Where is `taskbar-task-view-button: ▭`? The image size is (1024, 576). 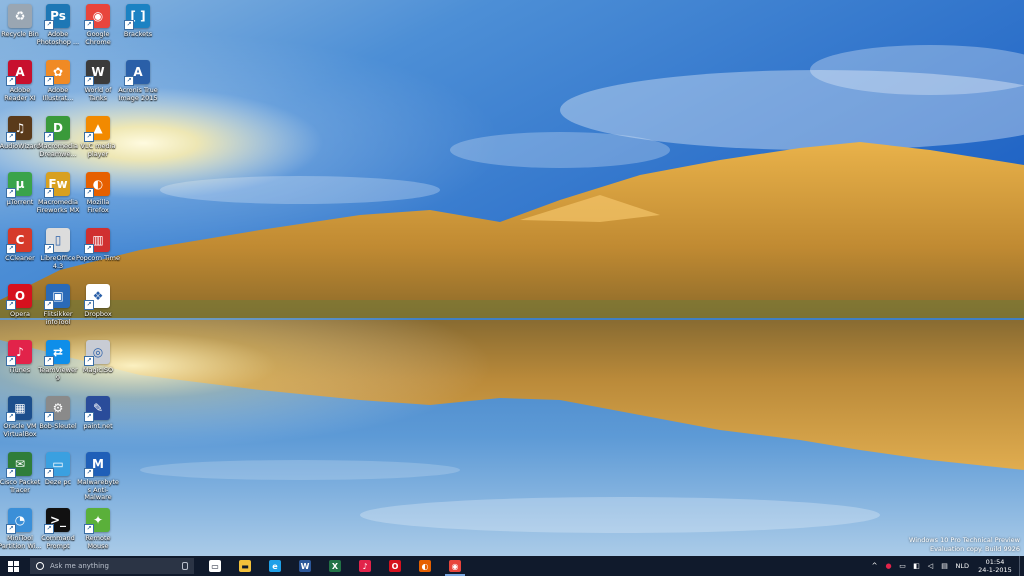 taskbar-task-view-button: ▭ is located at coordinates (215, 566).